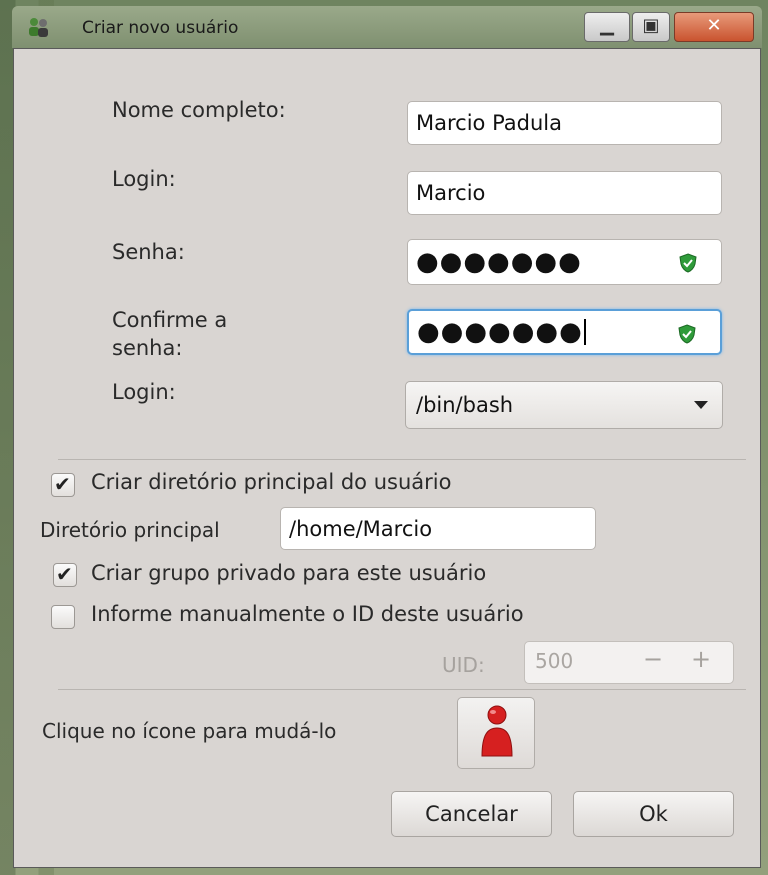 The height and width of the screenshot is (875, 768). I want to click on ok-button-label: Ok, so click(653, 814).